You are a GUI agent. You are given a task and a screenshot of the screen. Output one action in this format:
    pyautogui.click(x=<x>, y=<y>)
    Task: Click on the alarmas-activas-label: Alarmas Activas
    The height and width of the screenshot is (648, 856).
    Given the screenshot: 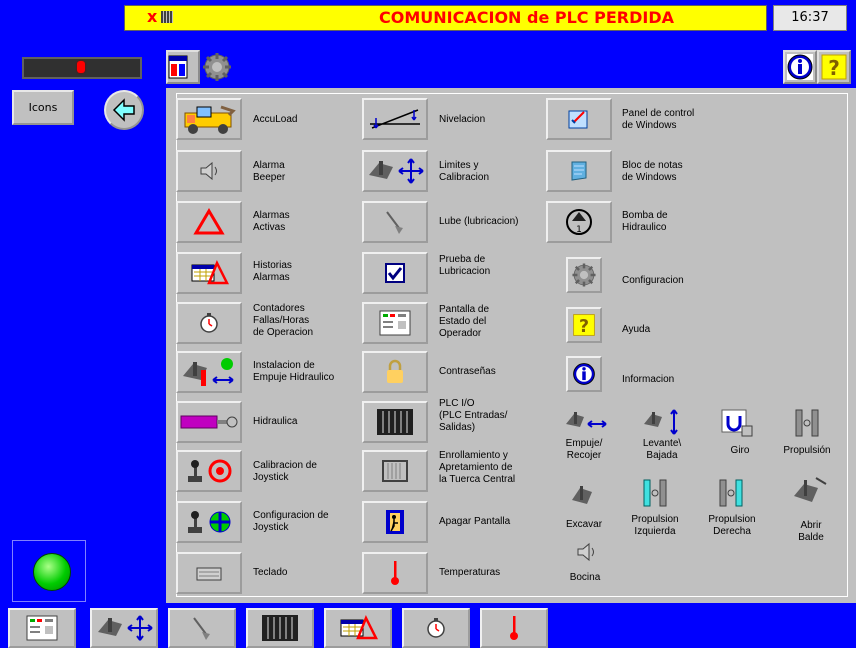 What is the action you would take?
    pyautogui.click(x=271, y=221)
    